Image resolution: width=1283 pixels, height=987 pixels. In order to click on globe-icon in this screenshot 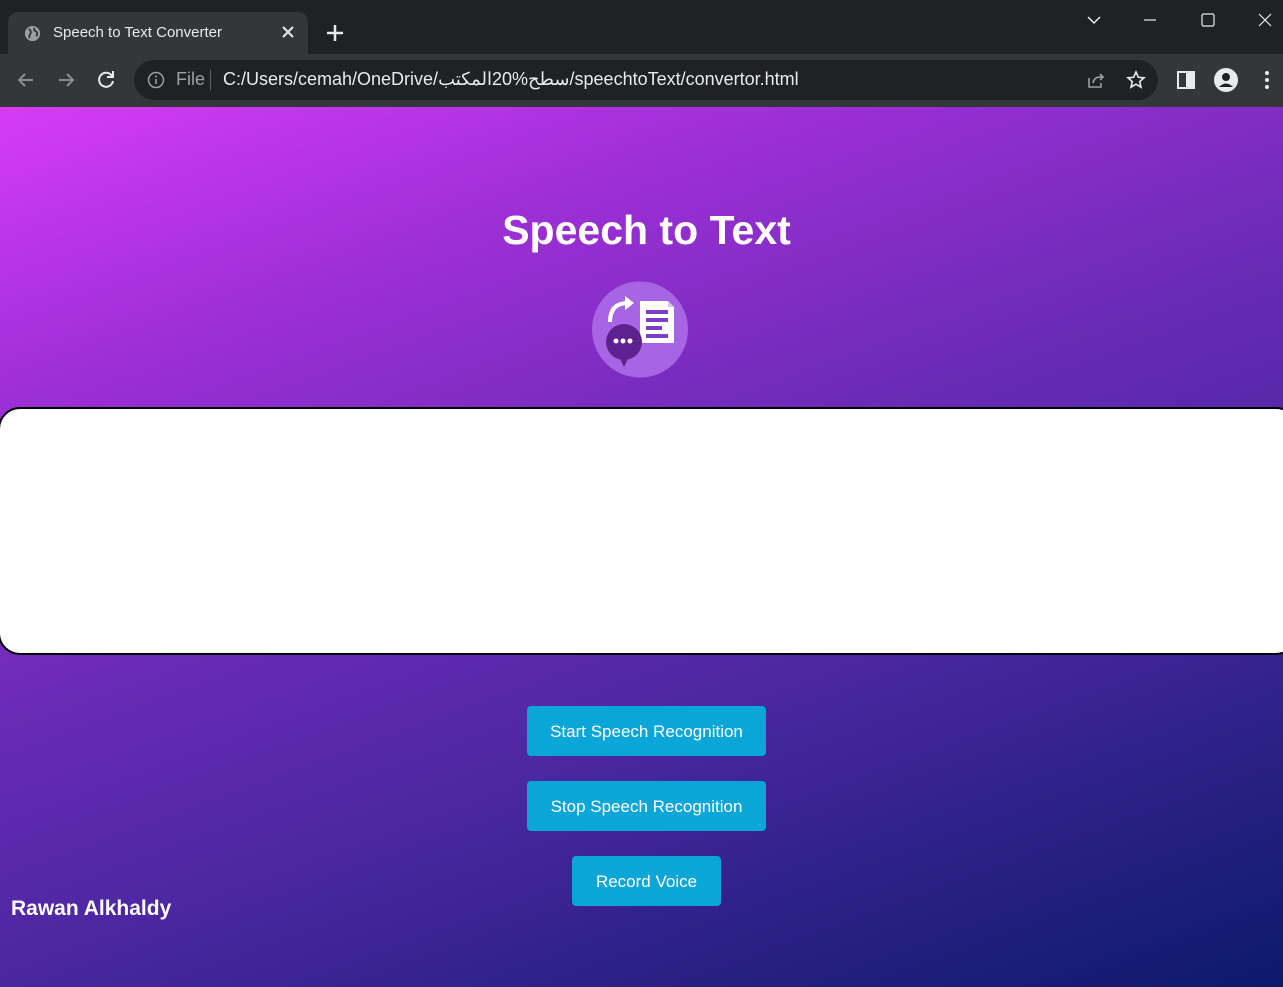, I will do `click(32, 33)`.